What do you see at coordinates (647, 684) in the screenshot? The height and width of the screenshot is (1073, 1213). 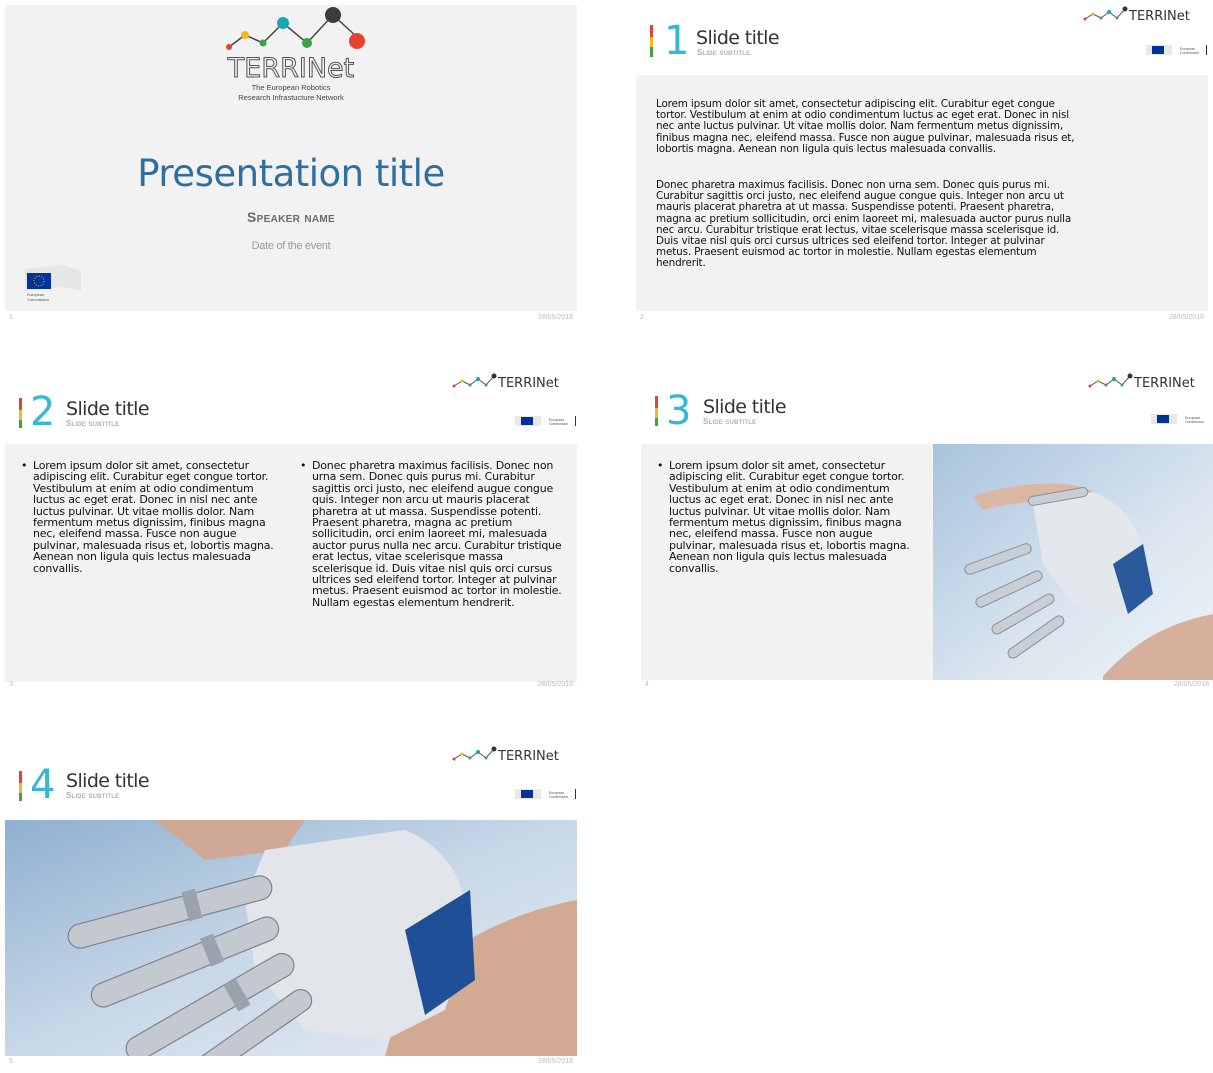 I see `slide-number: 4` at bounding box center [647, 684].